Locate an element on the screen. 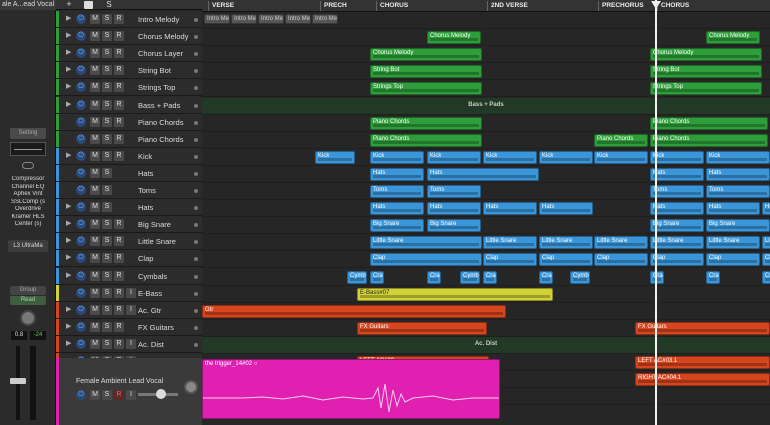 This screenshot has width=770, height=425. track-header: ▶ ⏻ M S R Strings Top is located at coordinates (129, 88).